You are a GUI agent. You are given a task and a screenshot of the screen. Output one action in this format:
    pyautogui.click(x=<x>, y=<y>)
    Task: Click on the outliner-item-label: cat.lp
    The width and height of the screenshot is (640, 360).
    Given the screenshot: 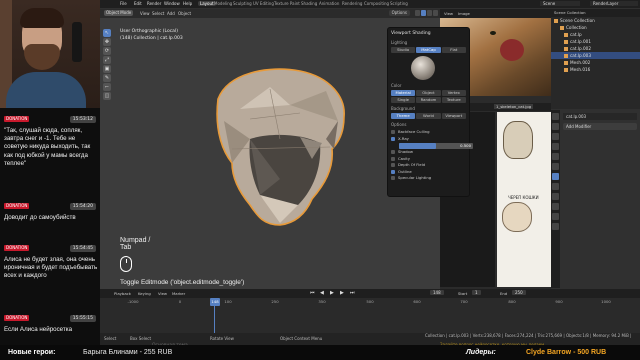 What is the action you would take?
    pyautogui.click(x=576, y=34)
    